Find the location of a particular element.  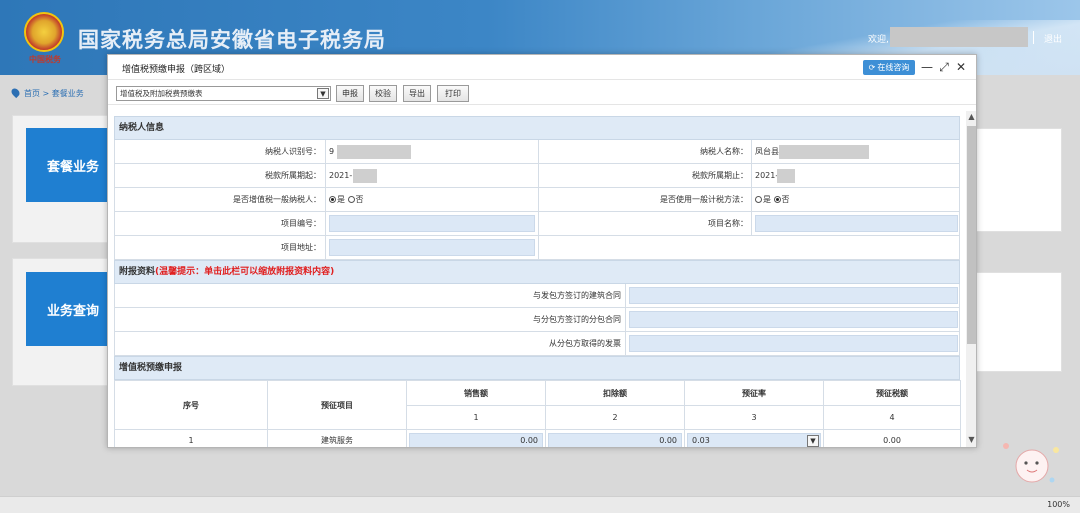

vertical-scrollbar: ▲ ▼ is located at coordinates (971, 279).